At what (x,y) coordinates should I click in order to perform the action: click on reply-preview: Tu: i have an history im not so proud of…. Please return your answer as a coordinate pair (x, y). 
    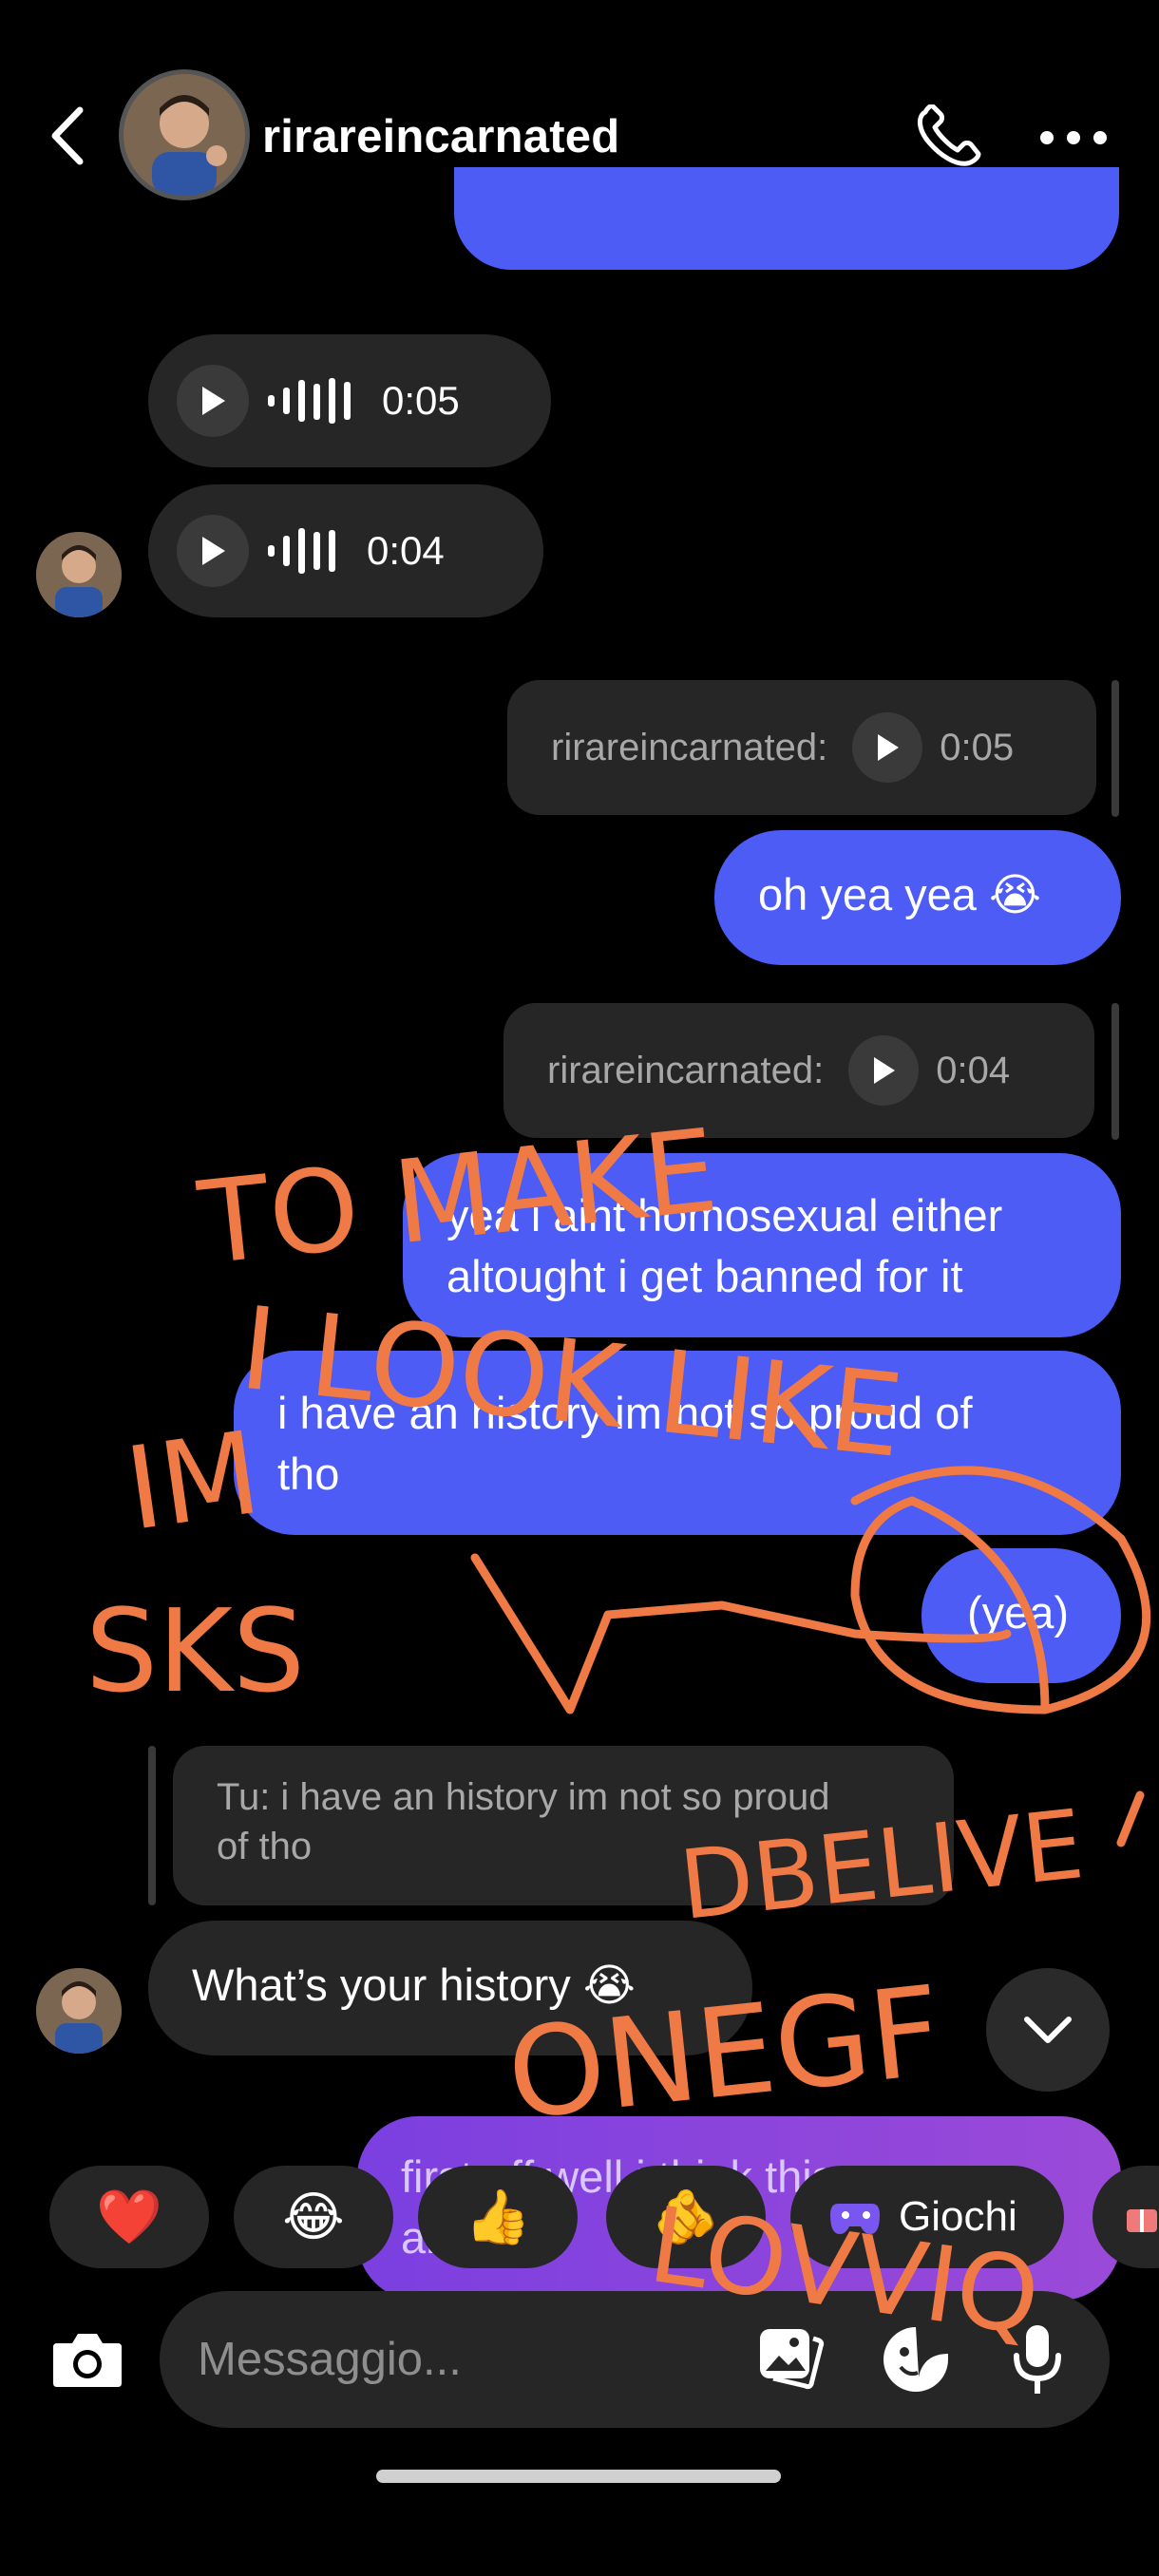
    Looking at the image, I should click on (563, 1825).